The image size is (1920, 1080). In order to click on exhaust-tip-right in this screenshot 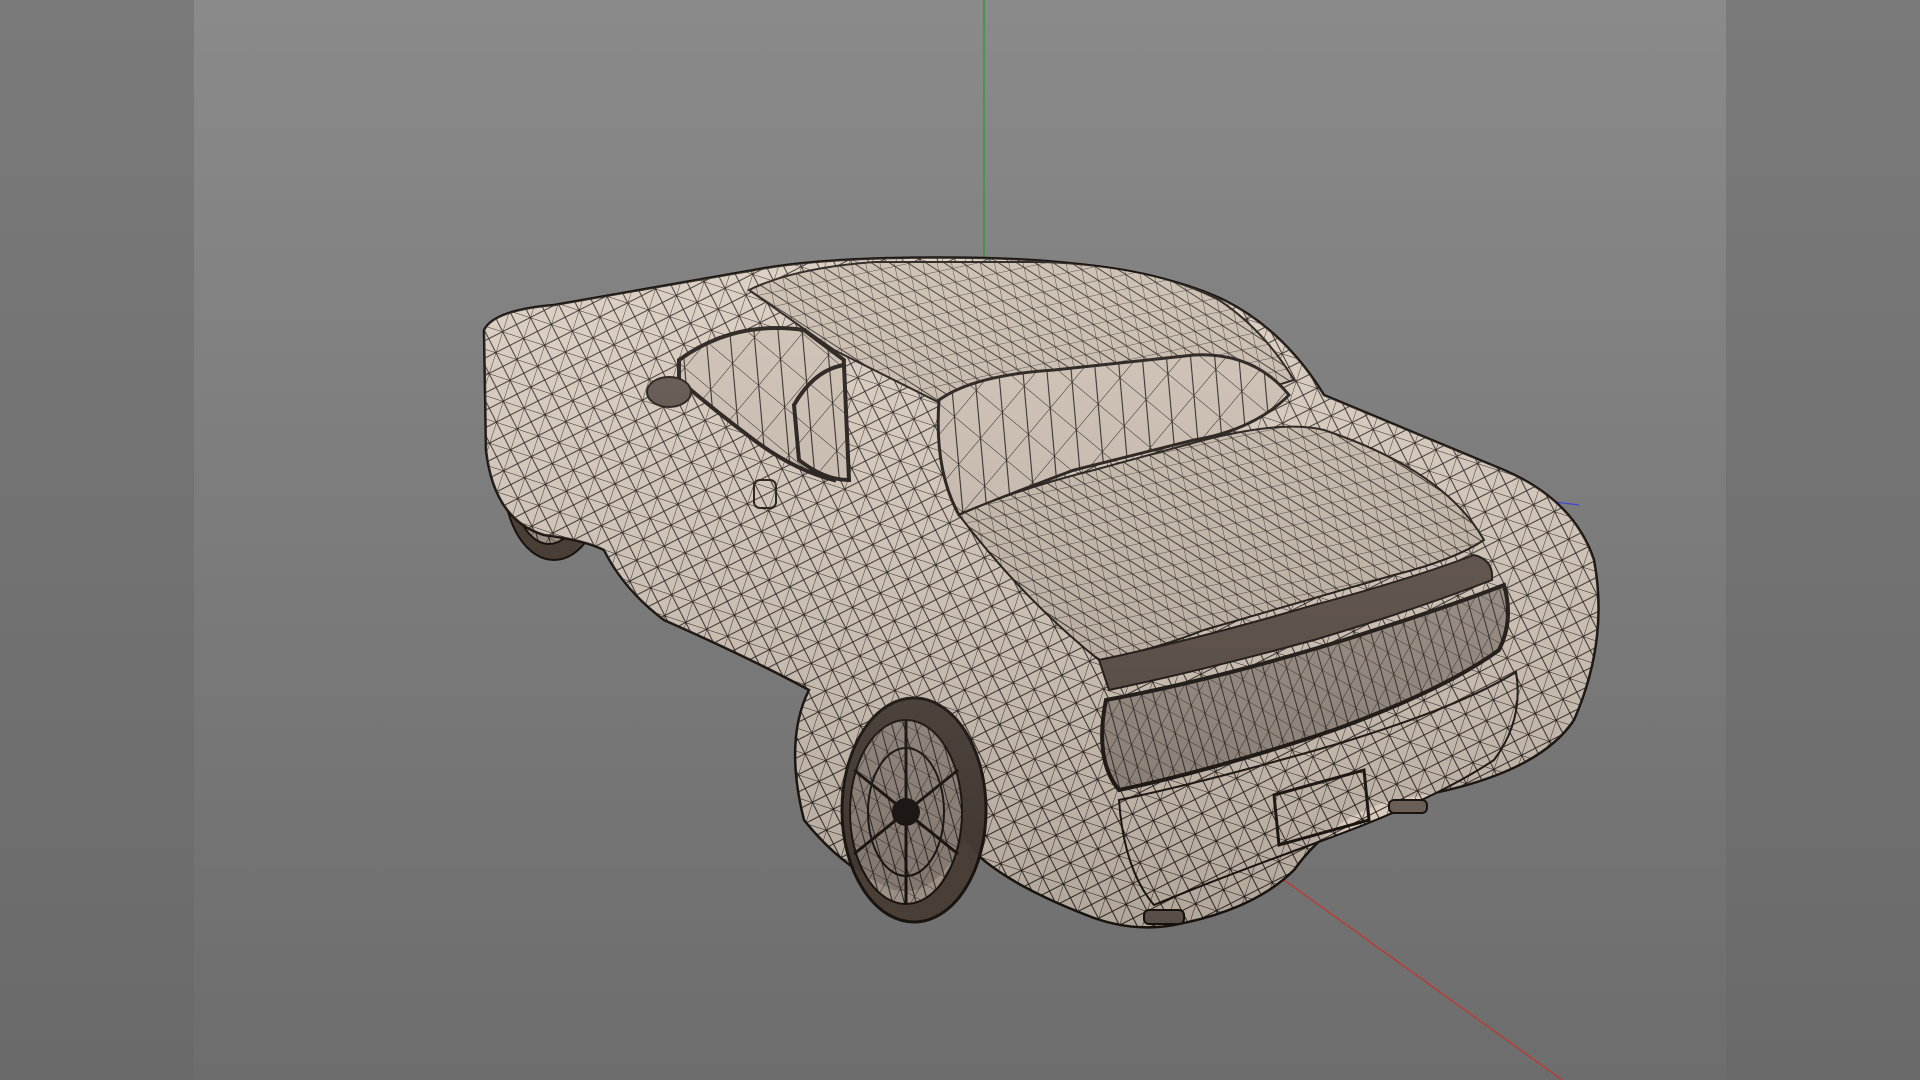, I will do `click(1408, 806)`.